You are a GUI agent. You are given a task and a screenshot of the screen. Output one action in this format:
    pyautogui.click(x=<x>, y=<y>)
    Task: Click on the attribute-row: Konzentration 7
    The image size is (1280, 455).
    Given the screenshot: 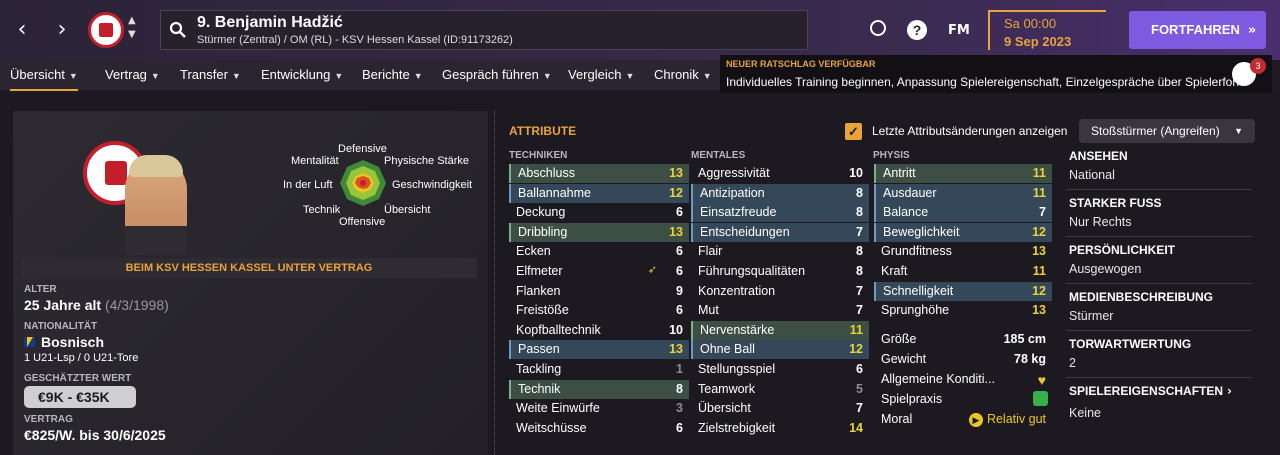 What is the action you would take?
    pyautogui.click(x=780, y=291)
    